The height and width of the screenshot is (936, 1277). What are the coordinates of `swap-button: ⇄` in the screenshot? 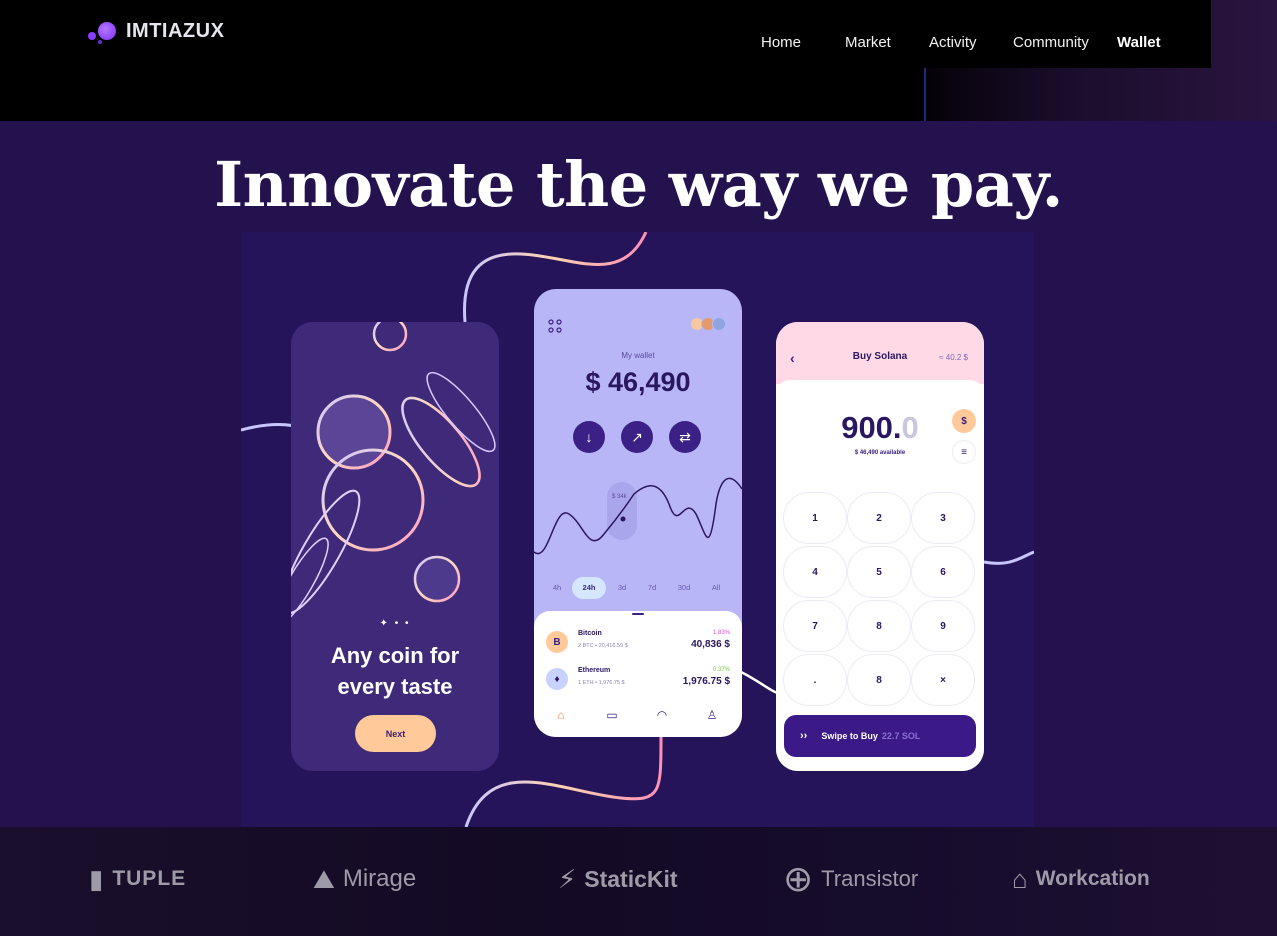 It's located at (685, 437).